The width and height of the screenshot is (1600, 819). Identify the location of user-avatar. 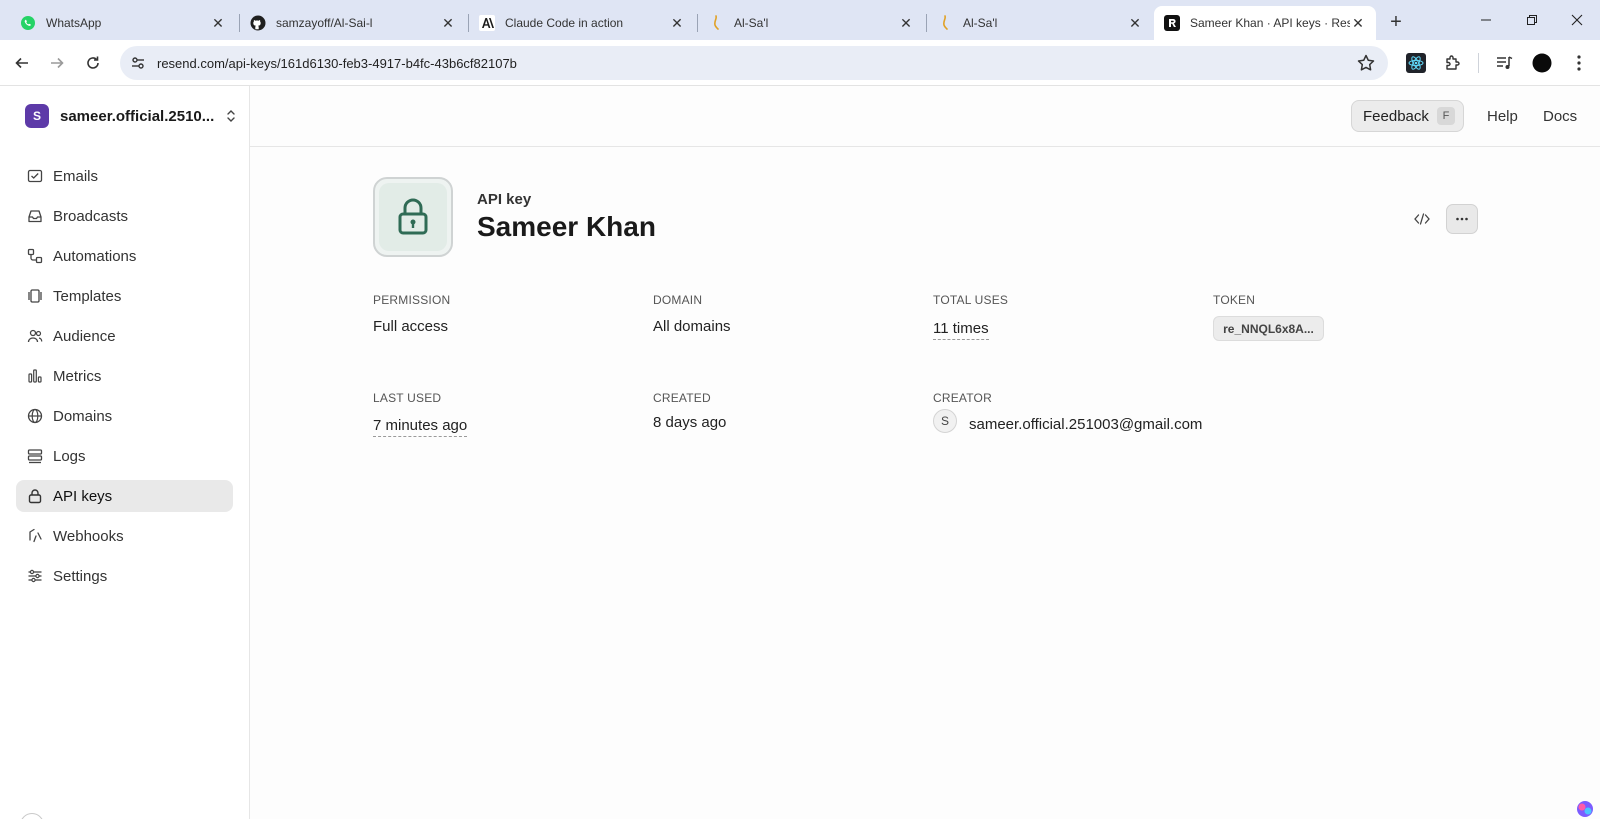
(32, 816).